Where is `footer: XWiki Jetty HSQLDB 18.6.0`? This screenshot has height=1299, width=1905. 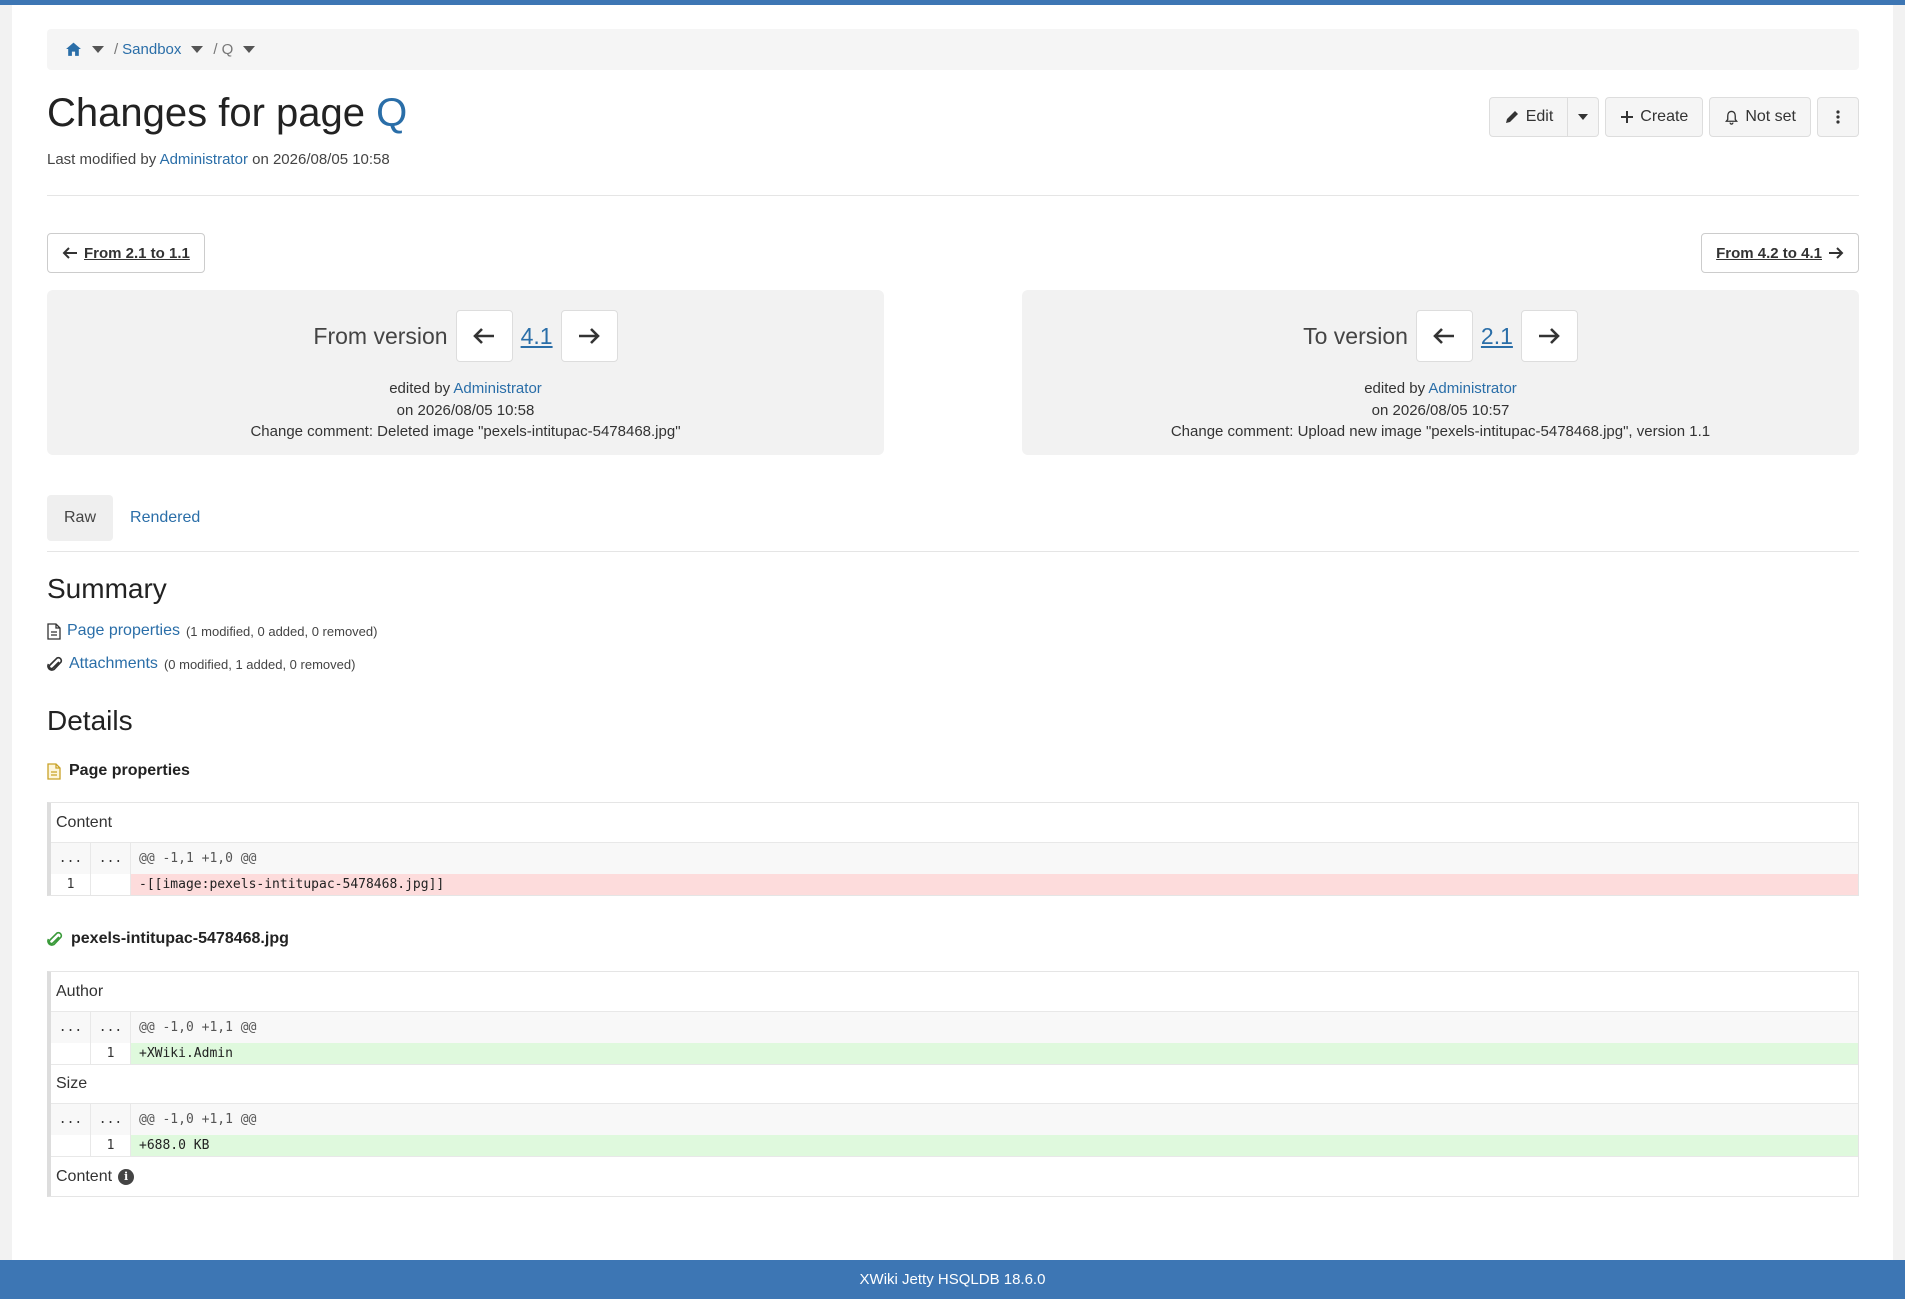
footer: XWiki Jetty HSQLDB 18.6.0 is located at coordinates (952, 1279).